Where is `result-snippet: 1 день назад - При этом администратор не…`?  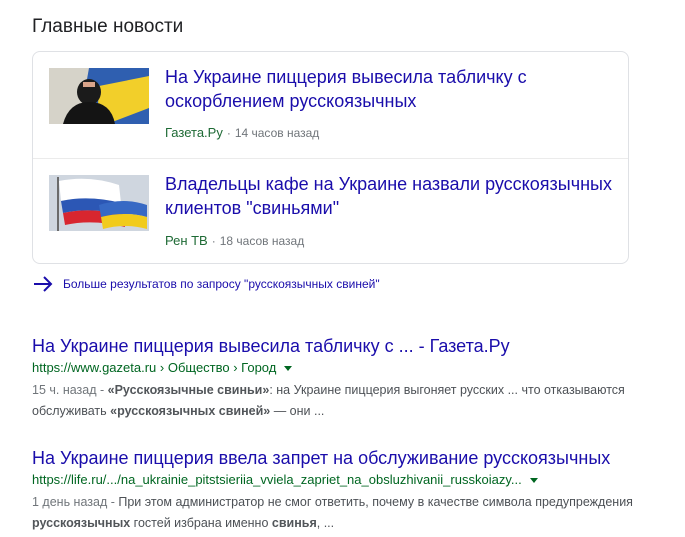 result-snippet: 1 день назад - При этом администратор не… is located at coordinates (342, 513).